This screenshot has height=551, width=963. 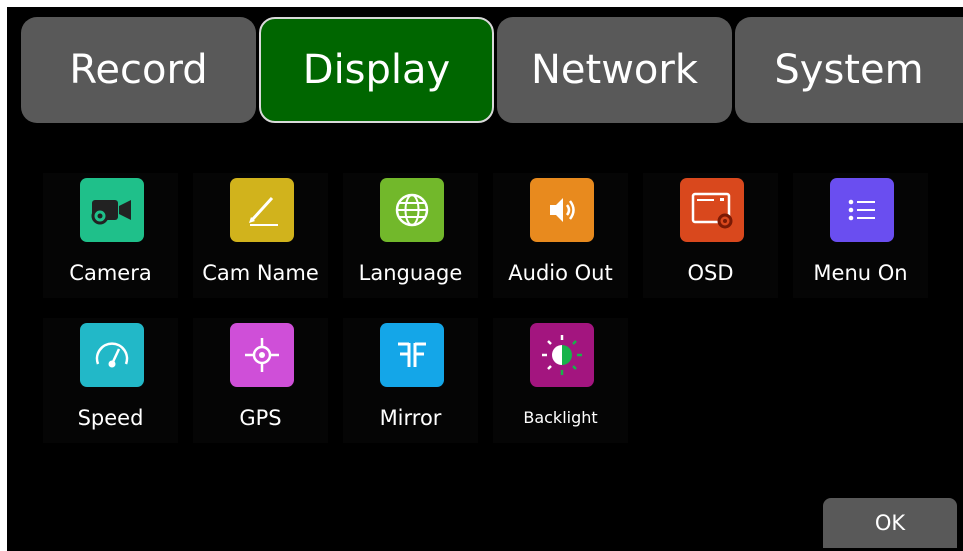 I want to click on backlight-item: Backlight, so click(x=560, y=380).